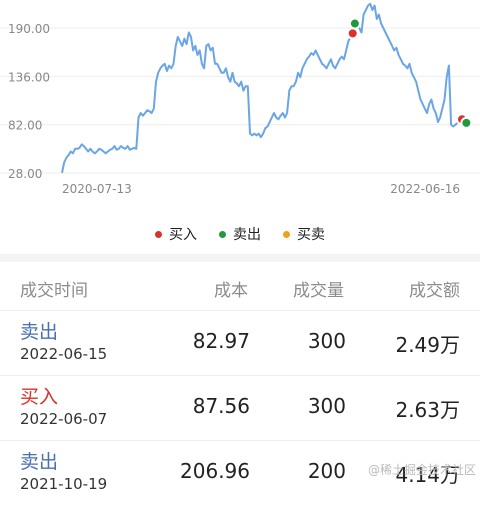  I want to click on x-tick-label: 2020-07-13, so click(97, 189).